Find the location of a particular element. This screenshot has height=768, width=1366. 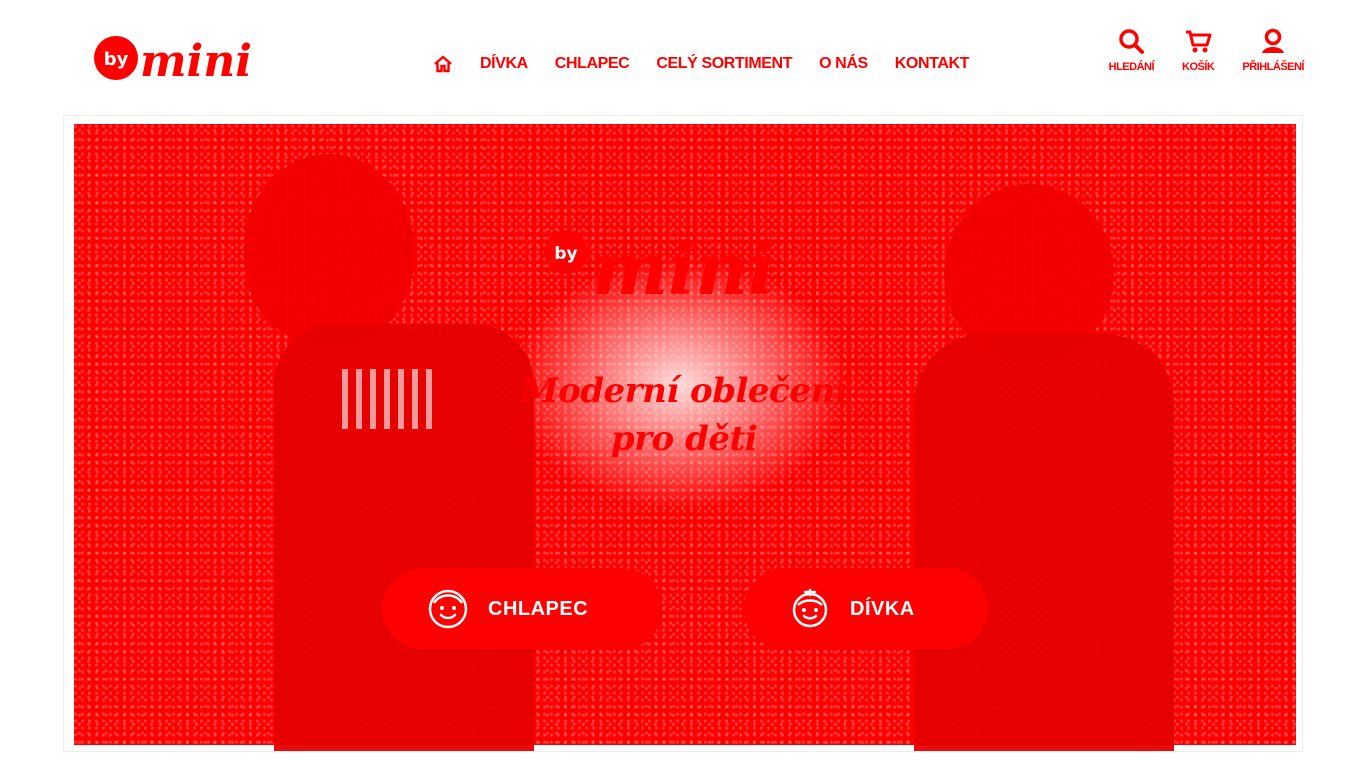

girl-face-icon is located at coordinates (810, 608).